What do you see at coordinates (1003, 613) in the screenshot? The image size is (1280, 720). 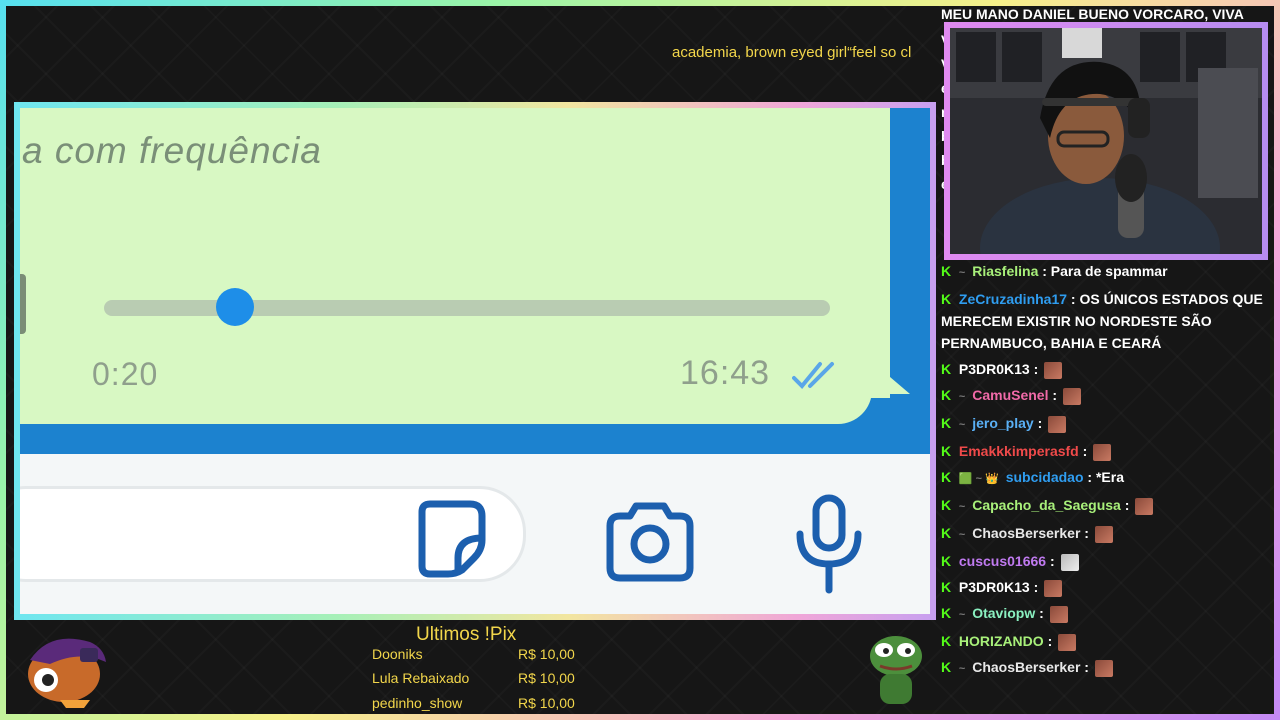 I see `chat-username: Otaviopw` at bounding box center [1003, 613].